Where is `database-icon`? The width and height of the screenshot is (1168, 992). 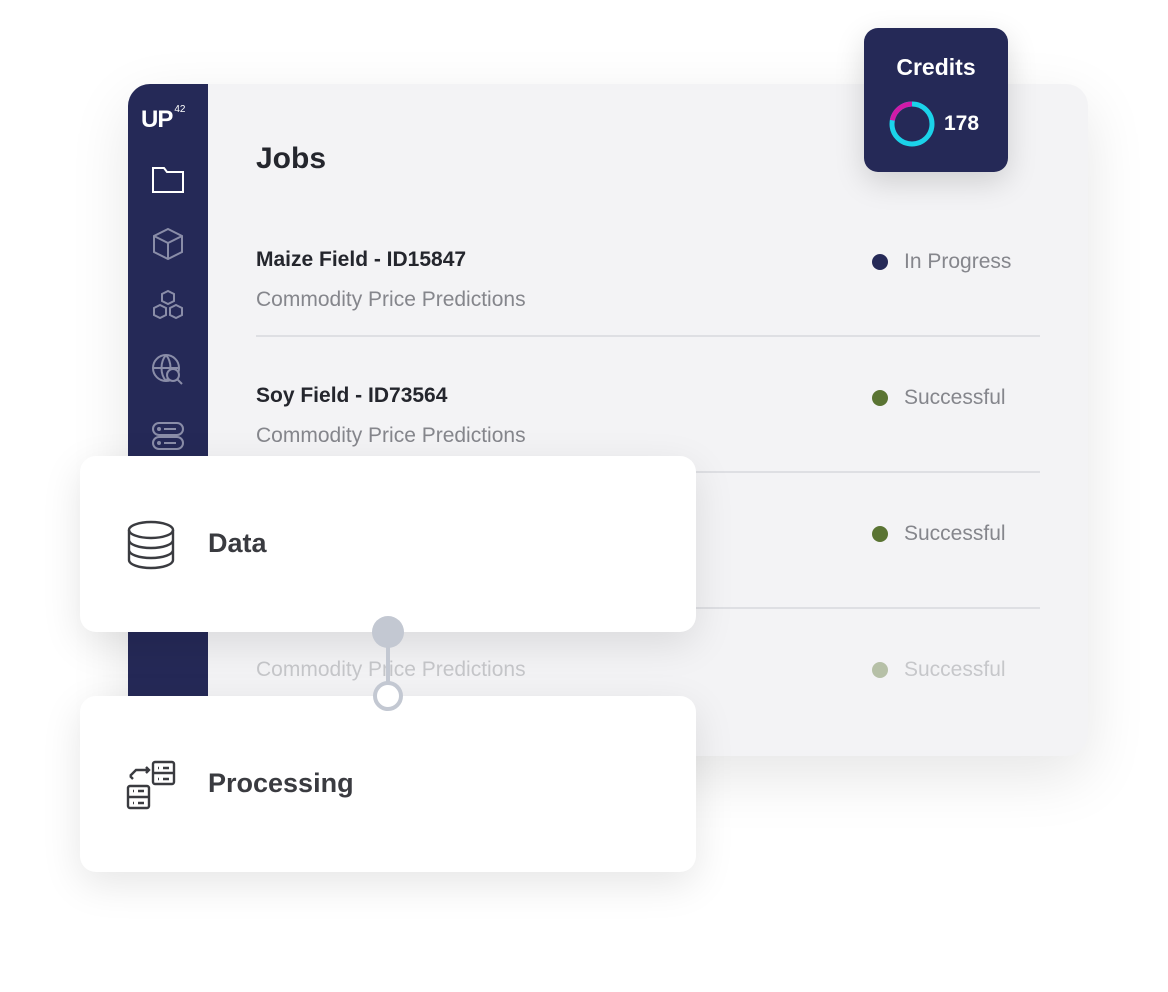
database-icon is located at coordinates (151, 545).